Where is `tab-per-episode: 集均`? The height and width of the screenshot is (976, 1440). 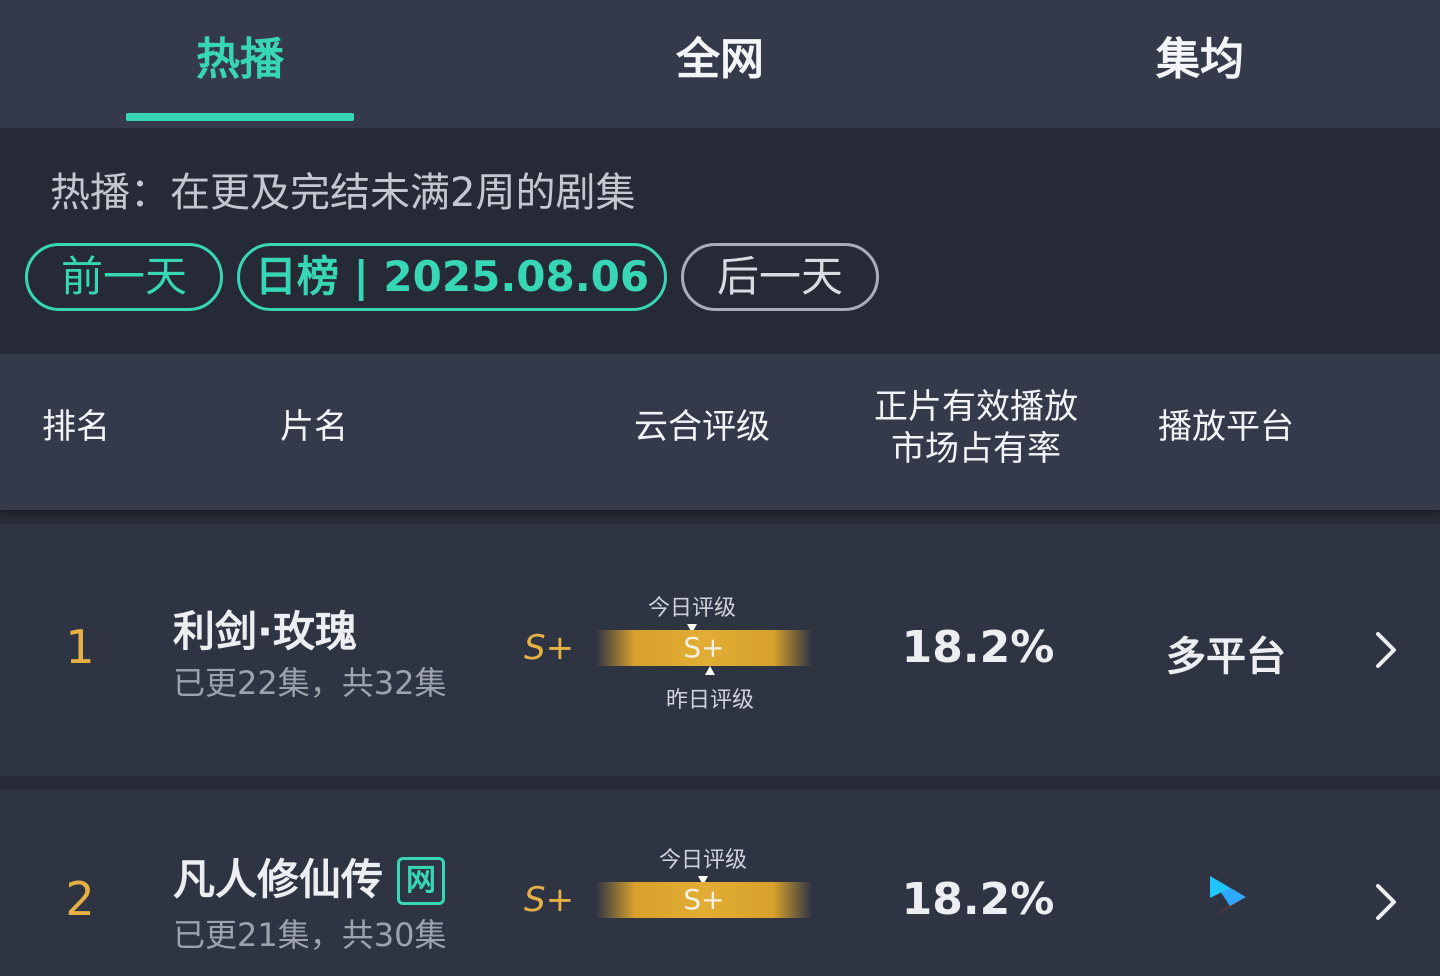 tab-per-episode: 集均 is located at coordinates (1200, 60).